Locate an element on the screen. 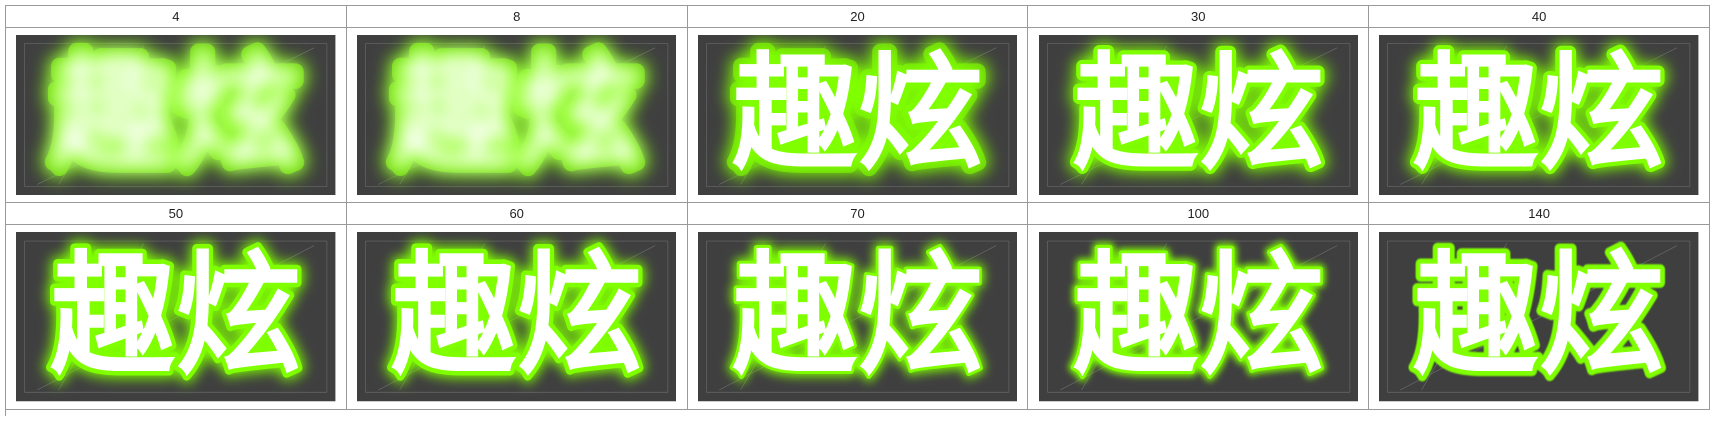  column-header-4: 4 is located at coordinates (176, 17).